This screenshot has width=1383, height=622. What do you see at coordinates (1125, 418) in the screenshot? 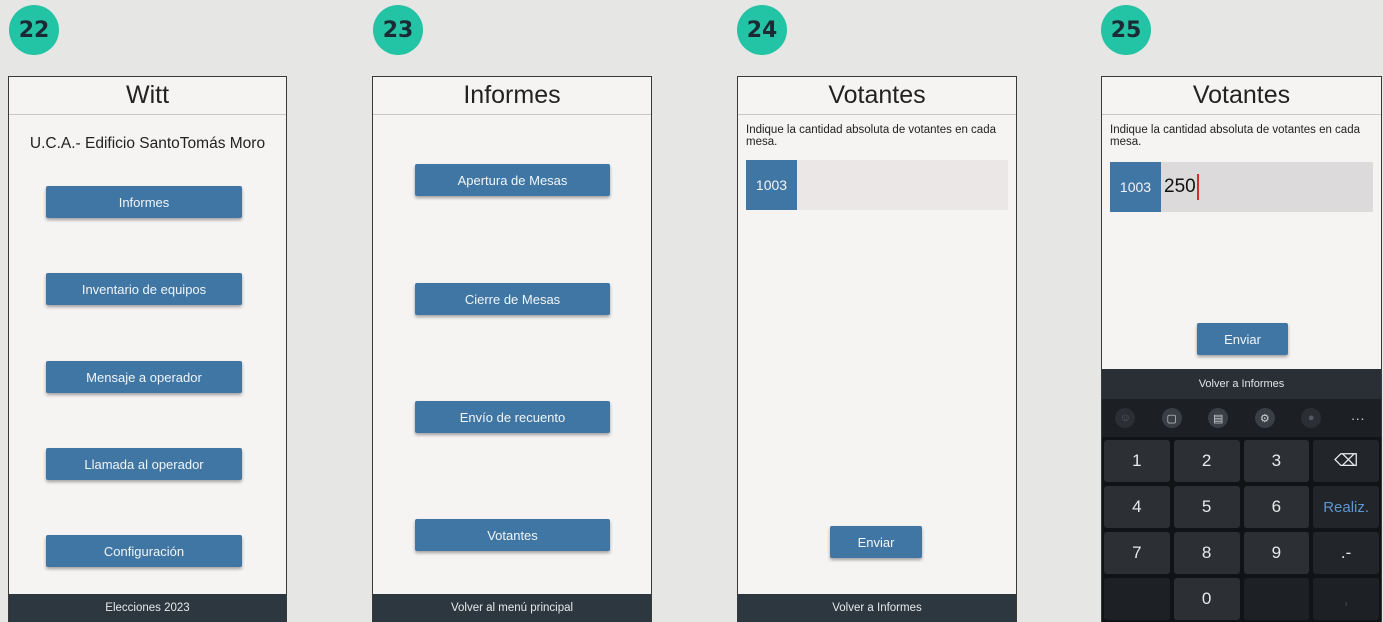
I see `emoji-icon: ☺` at bounding box center [1125, 418].